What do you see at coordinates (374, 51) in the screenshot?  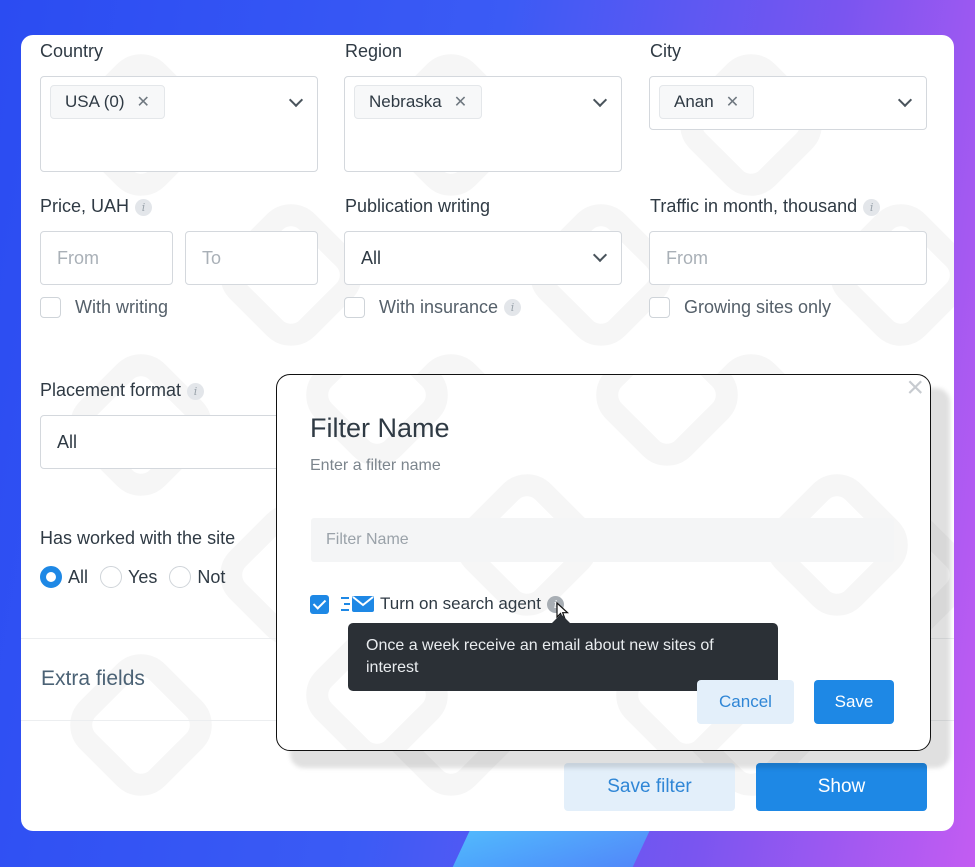 I see `region-label: Region` at bounding box center [374, 51].